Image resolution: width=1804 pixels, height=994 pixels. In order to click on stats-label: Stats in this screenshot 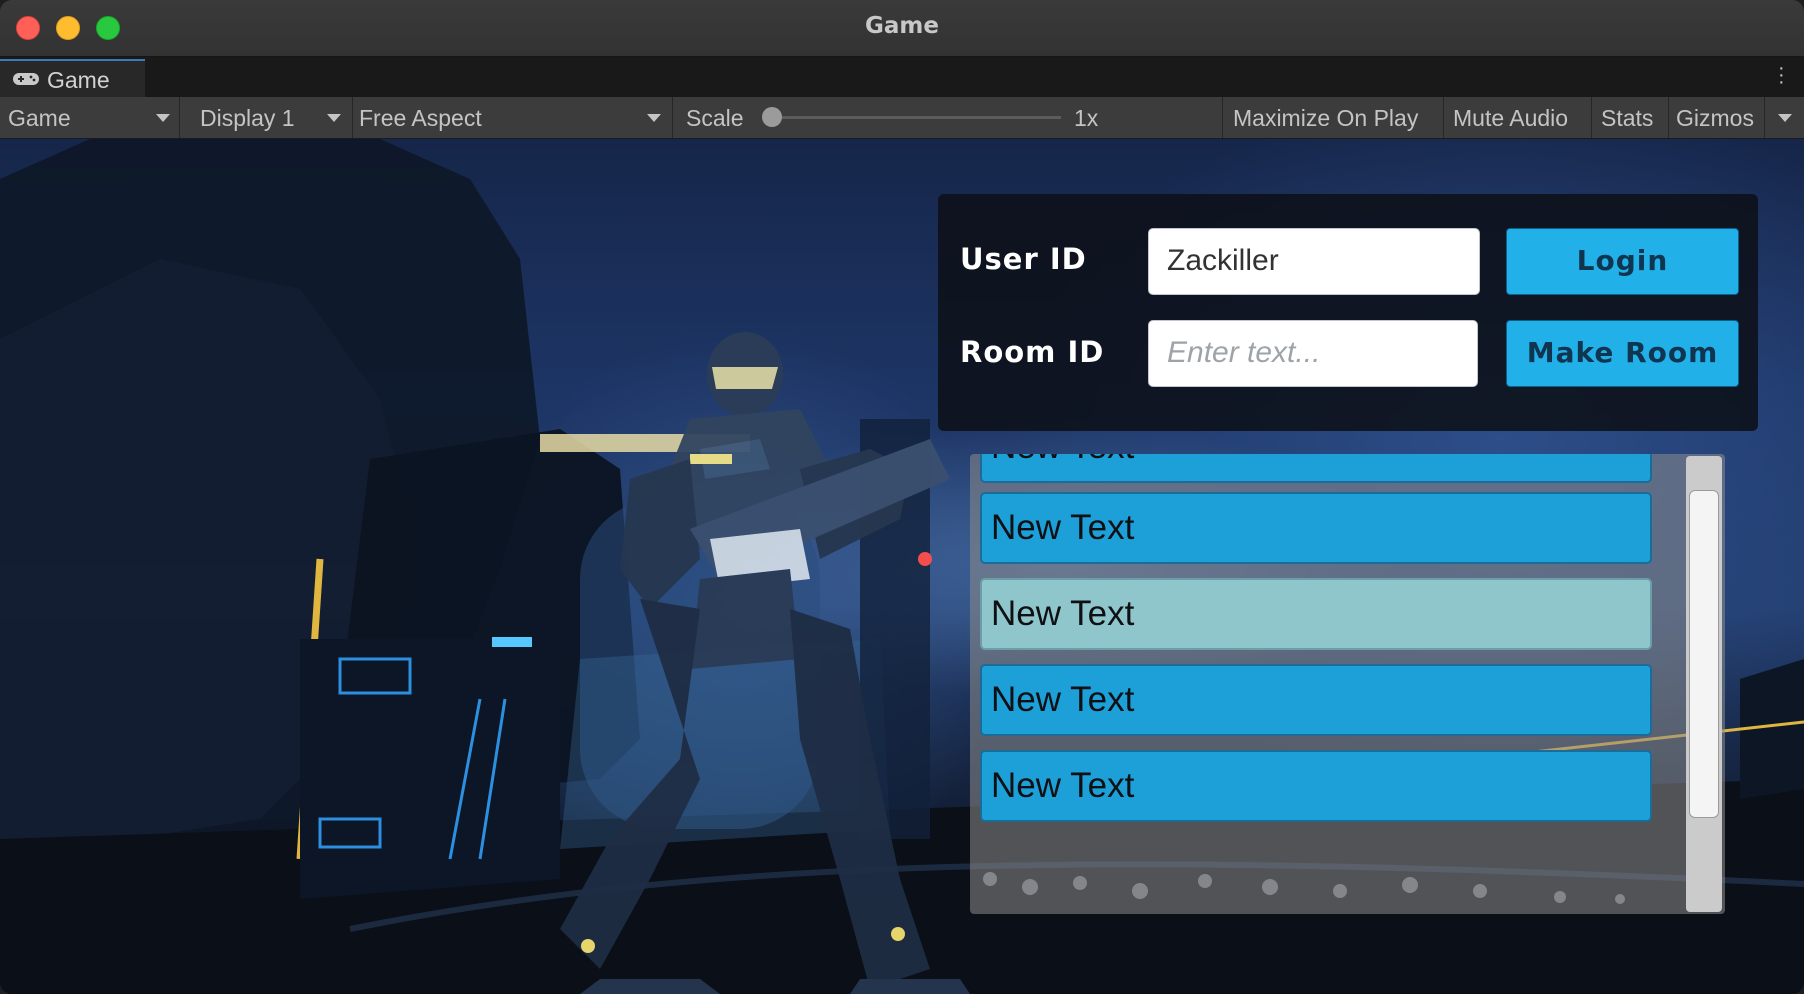, I will do `click(1627, 118)`.